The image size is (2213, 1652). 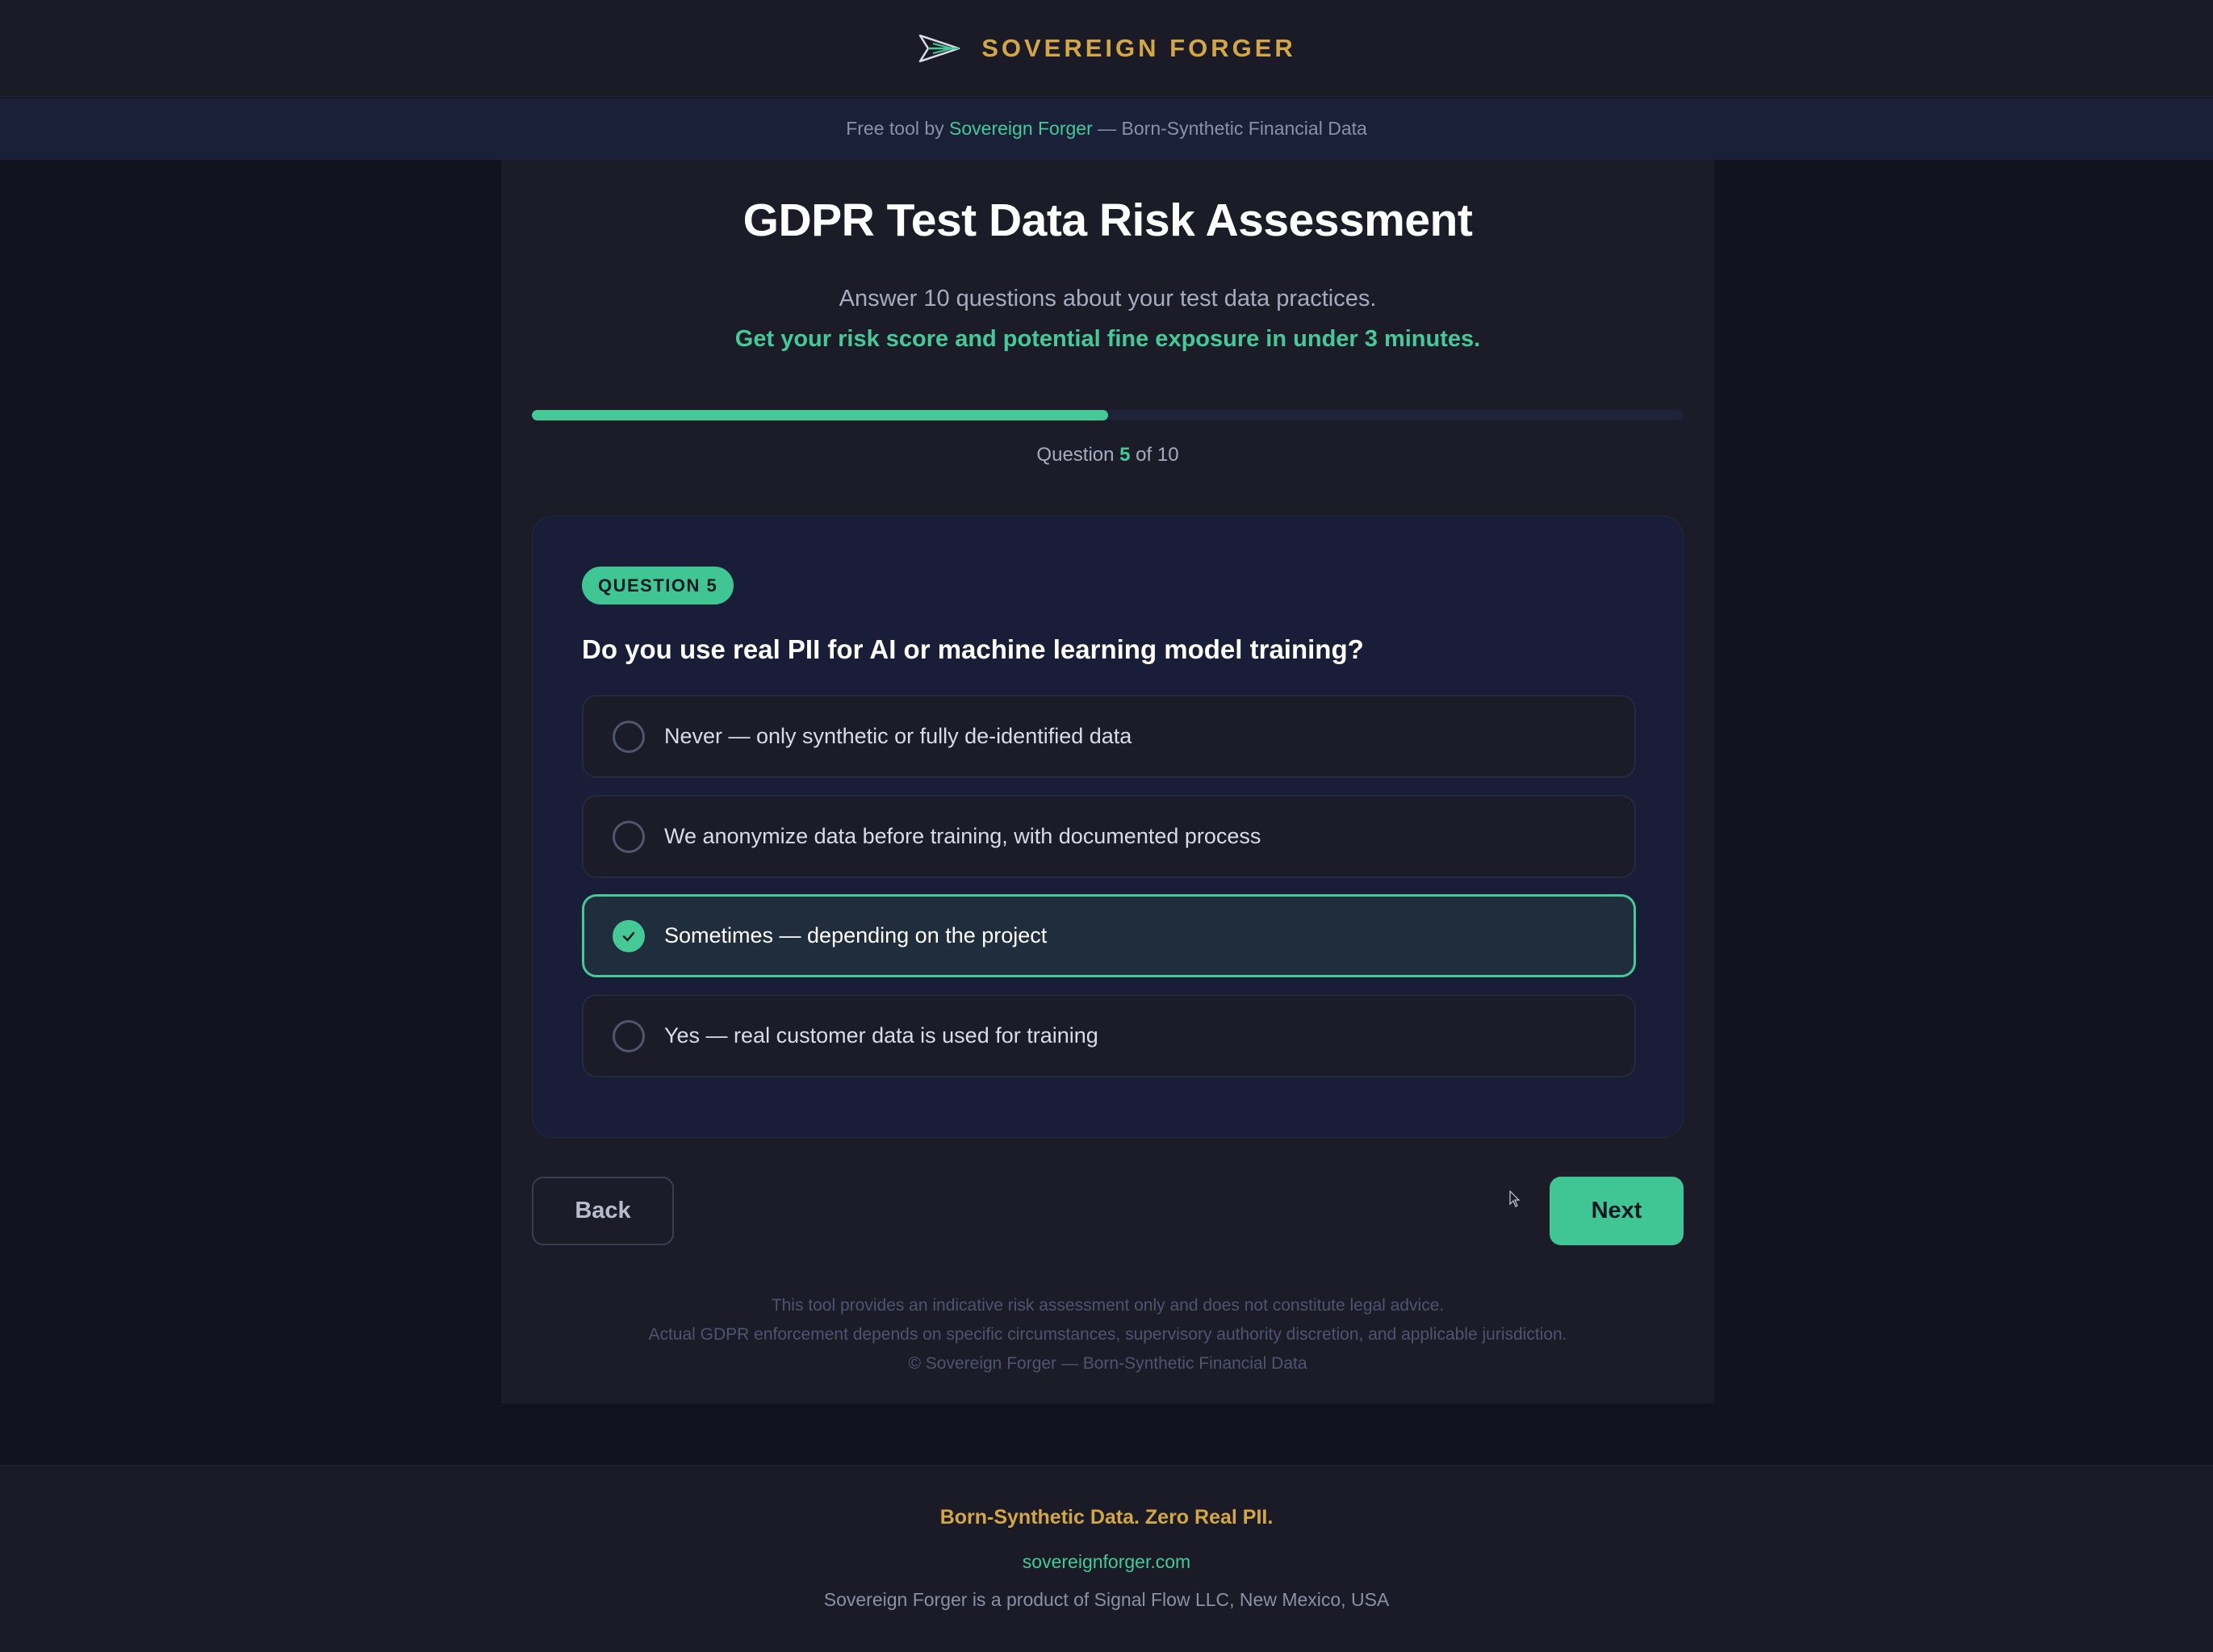 I want to click on page-title: GDPR Test Data Risk Assessment, so click(x=1108, y=220).